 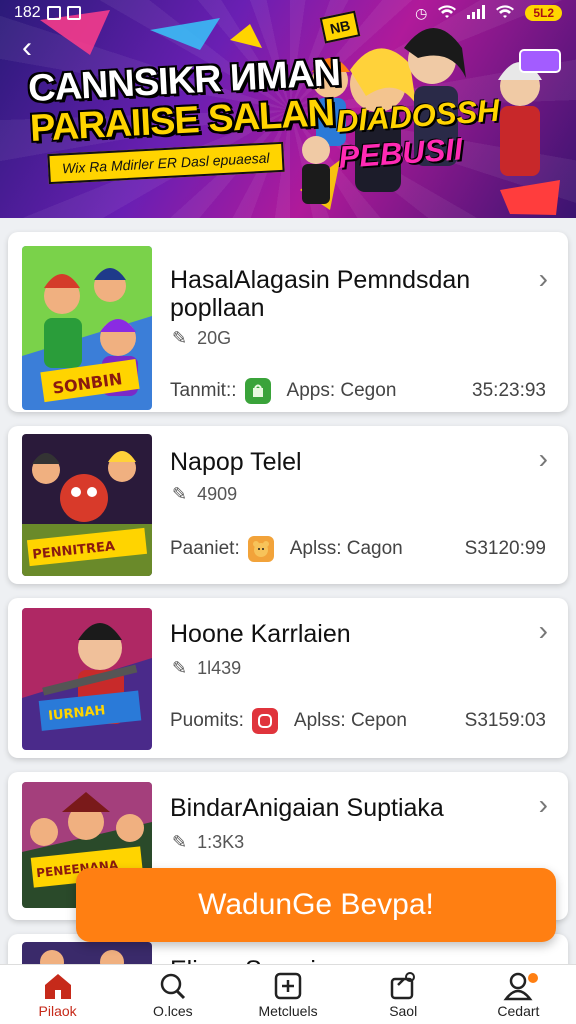 I want to click on download-count-value: 1l439, so click(x=219, y=668).